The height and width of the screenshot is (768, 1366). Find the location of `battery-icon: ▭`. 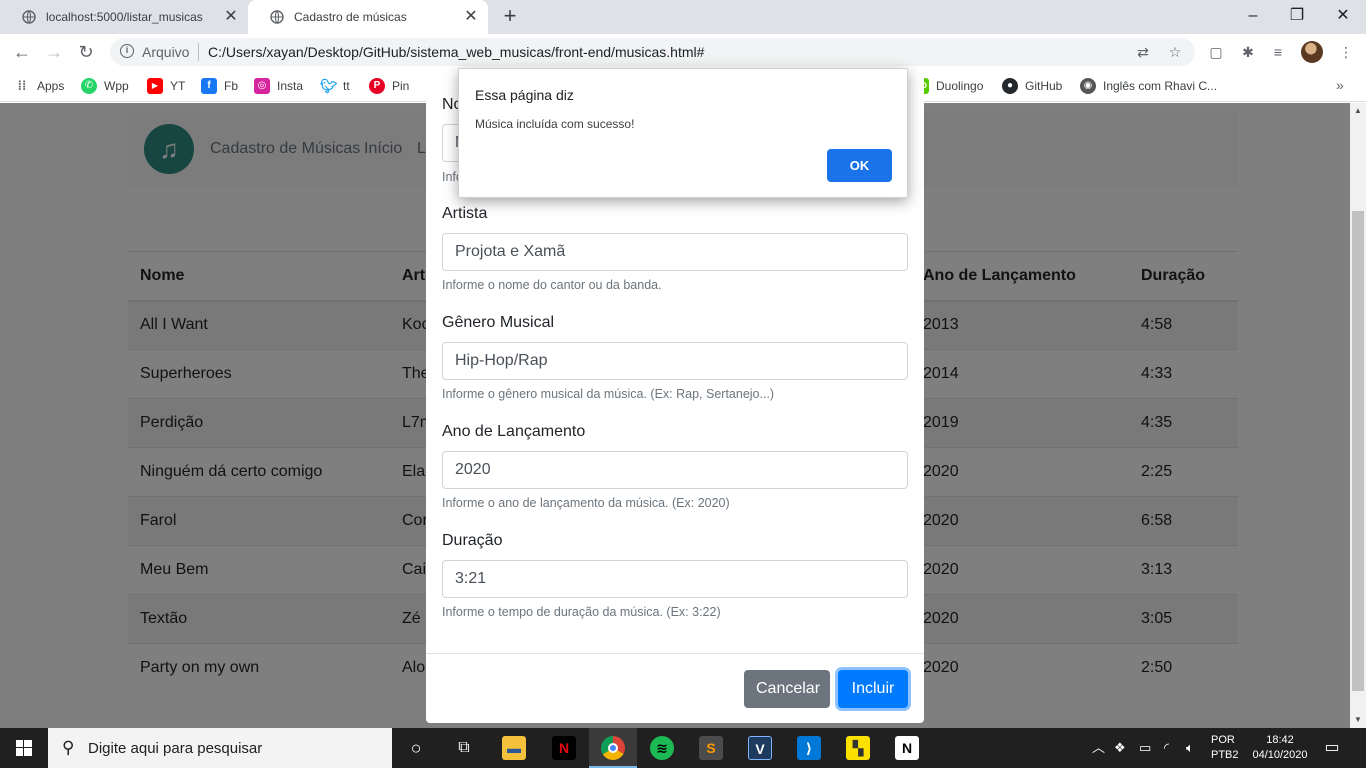

battery-icon: ▭ is located at coordinates (1145, 748).